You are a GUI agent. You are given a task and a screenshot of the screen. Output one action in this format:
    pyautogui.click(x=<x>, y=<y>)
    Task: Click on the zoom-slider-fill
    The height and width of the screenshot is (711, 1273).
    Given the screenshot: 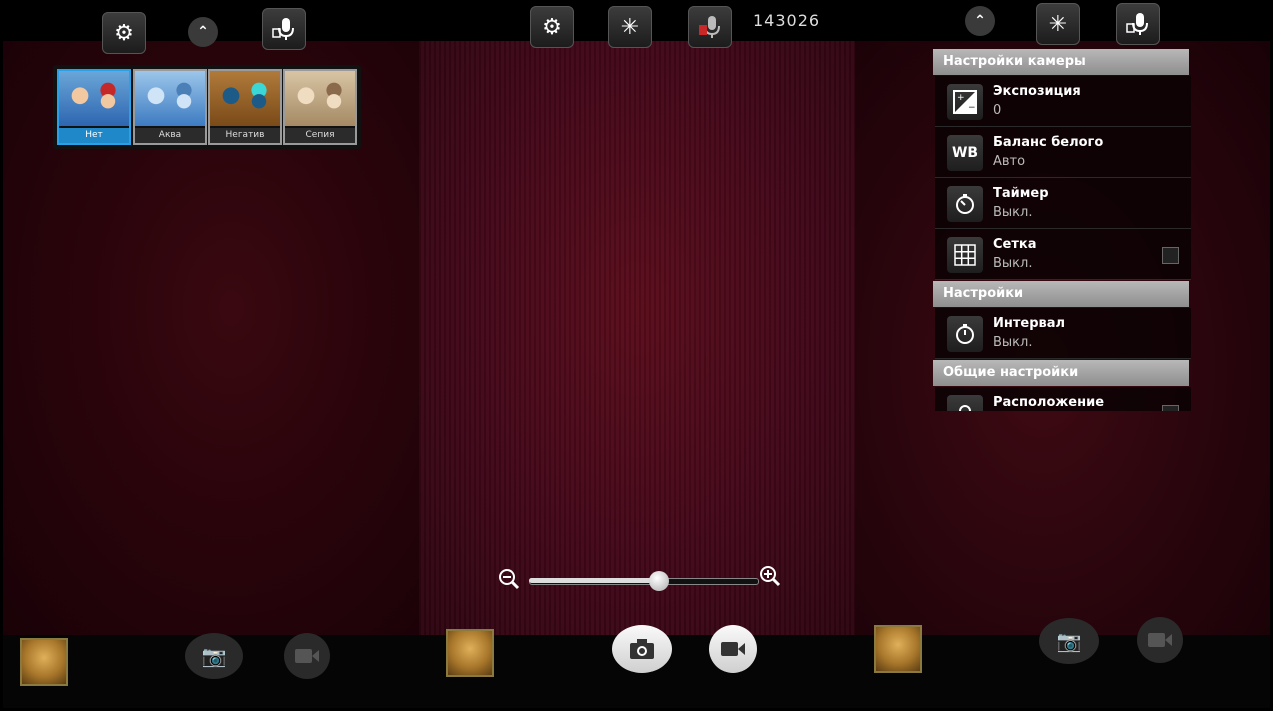 What is the action you would take?
    pyautogui.click(x=594, y=580)
    